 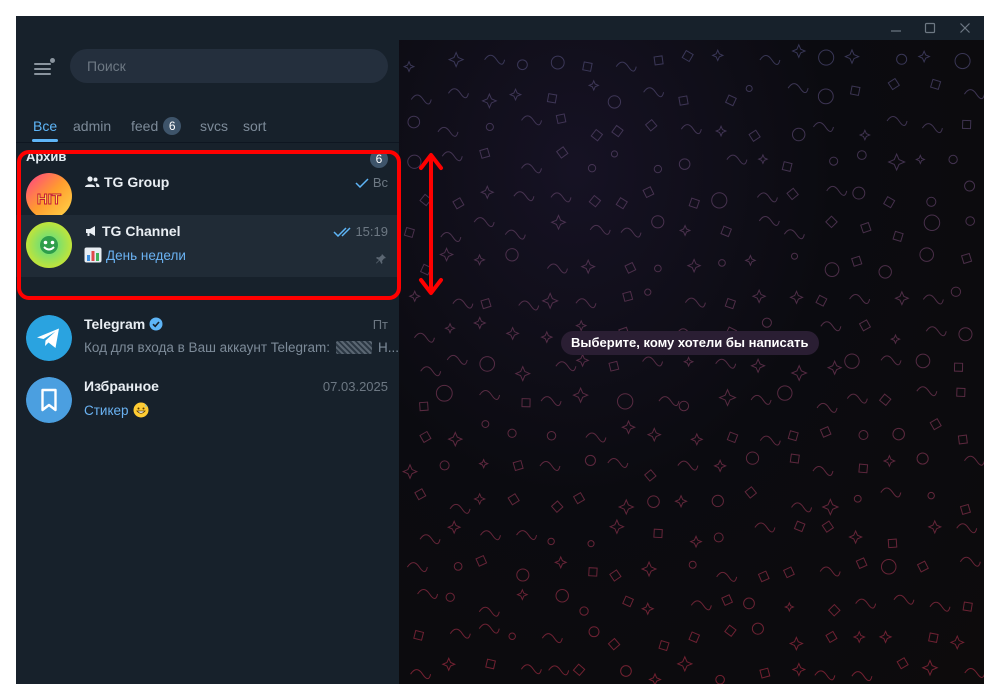 I want to click on tab-label: admin, so click(x=92, y=126).